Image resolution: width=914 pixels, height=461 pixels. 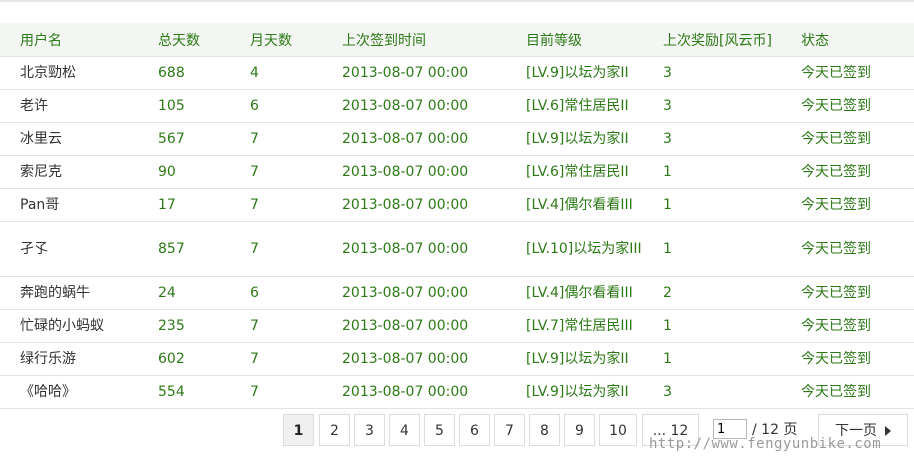 What do you see at coordinates (298, 430) in the screenshot?
I see `page-current: 1` at bounding box center [298, 430].